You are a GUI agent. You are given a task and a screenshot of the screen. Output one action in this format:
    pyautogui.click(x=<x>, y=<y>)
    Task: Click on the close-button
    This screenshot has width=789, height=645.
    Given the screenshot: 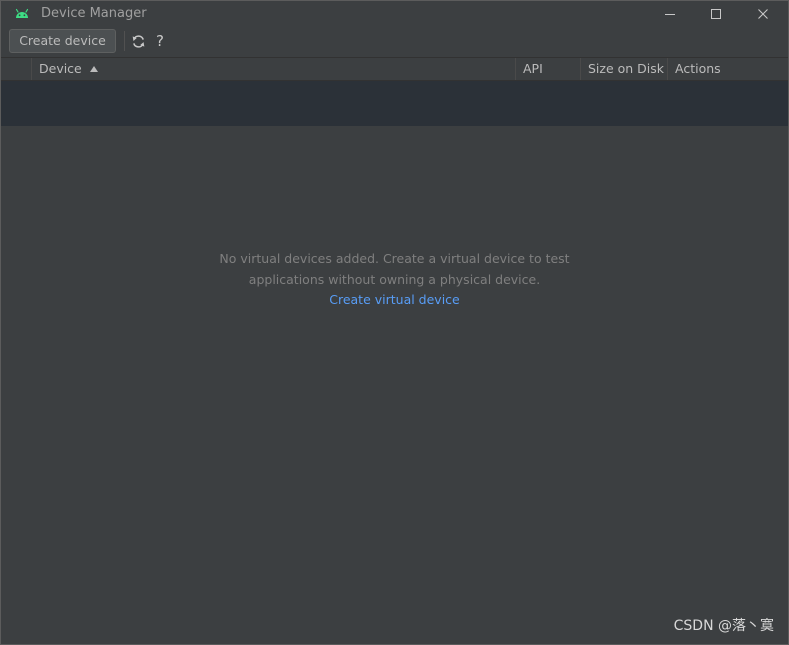 What is the action you would take?
    pyautogui.click(x=763, y=14)
    